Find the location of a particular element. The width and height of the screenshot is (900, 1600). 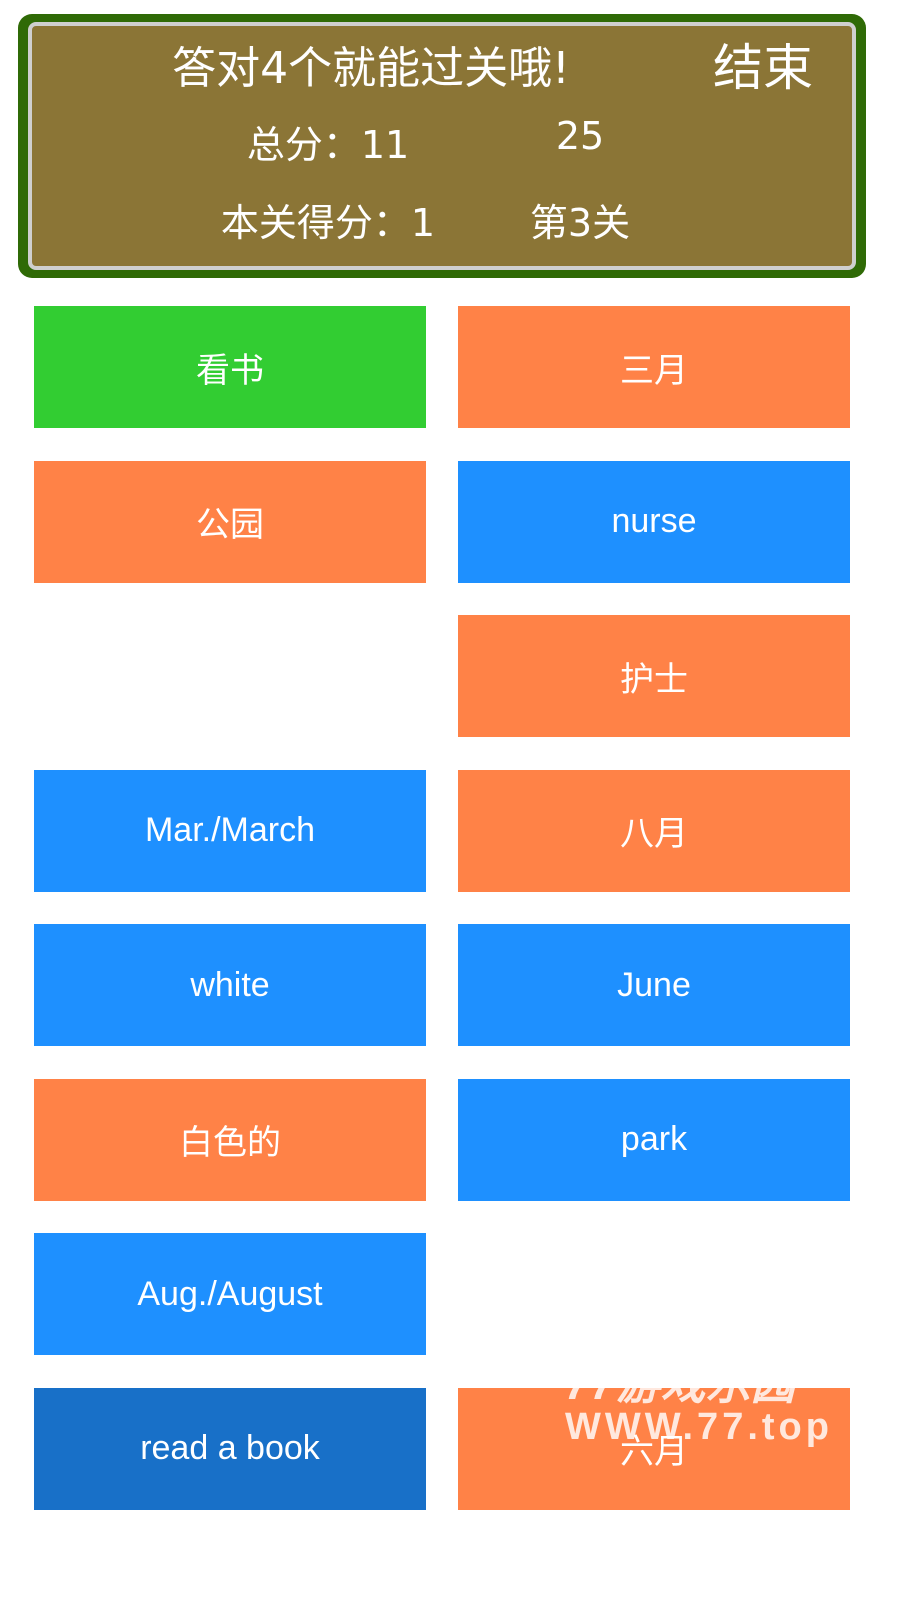

end-button: 结束 is located at coordinates (763, 64).